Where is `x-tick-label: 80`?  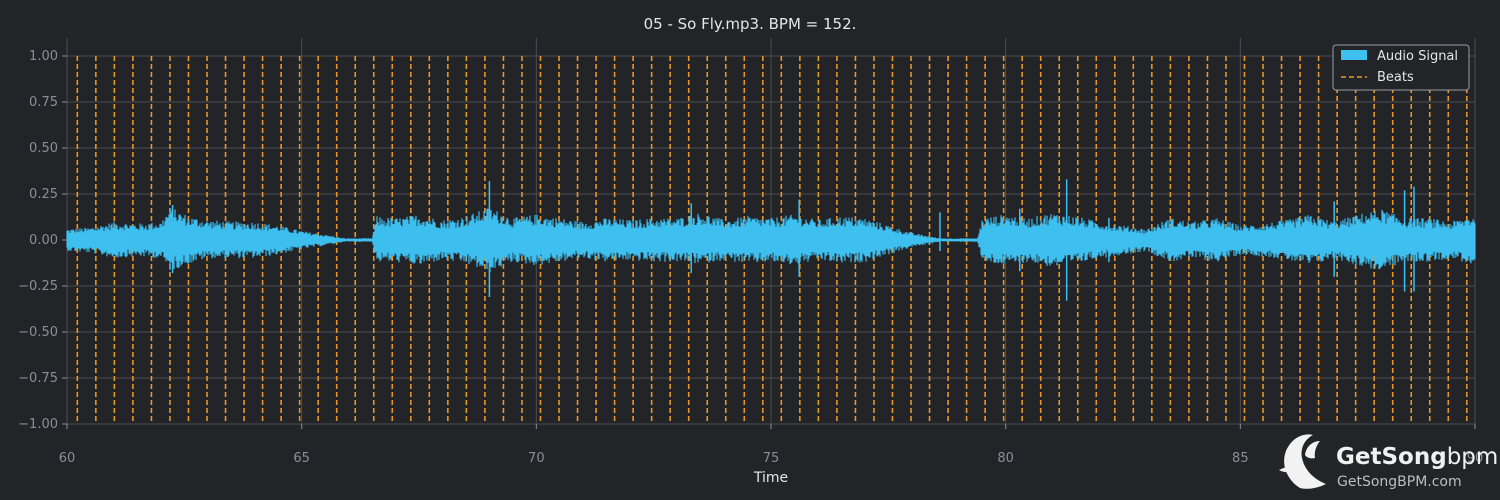
x-tick-label: 80 is located at coordinates (1005, 458).